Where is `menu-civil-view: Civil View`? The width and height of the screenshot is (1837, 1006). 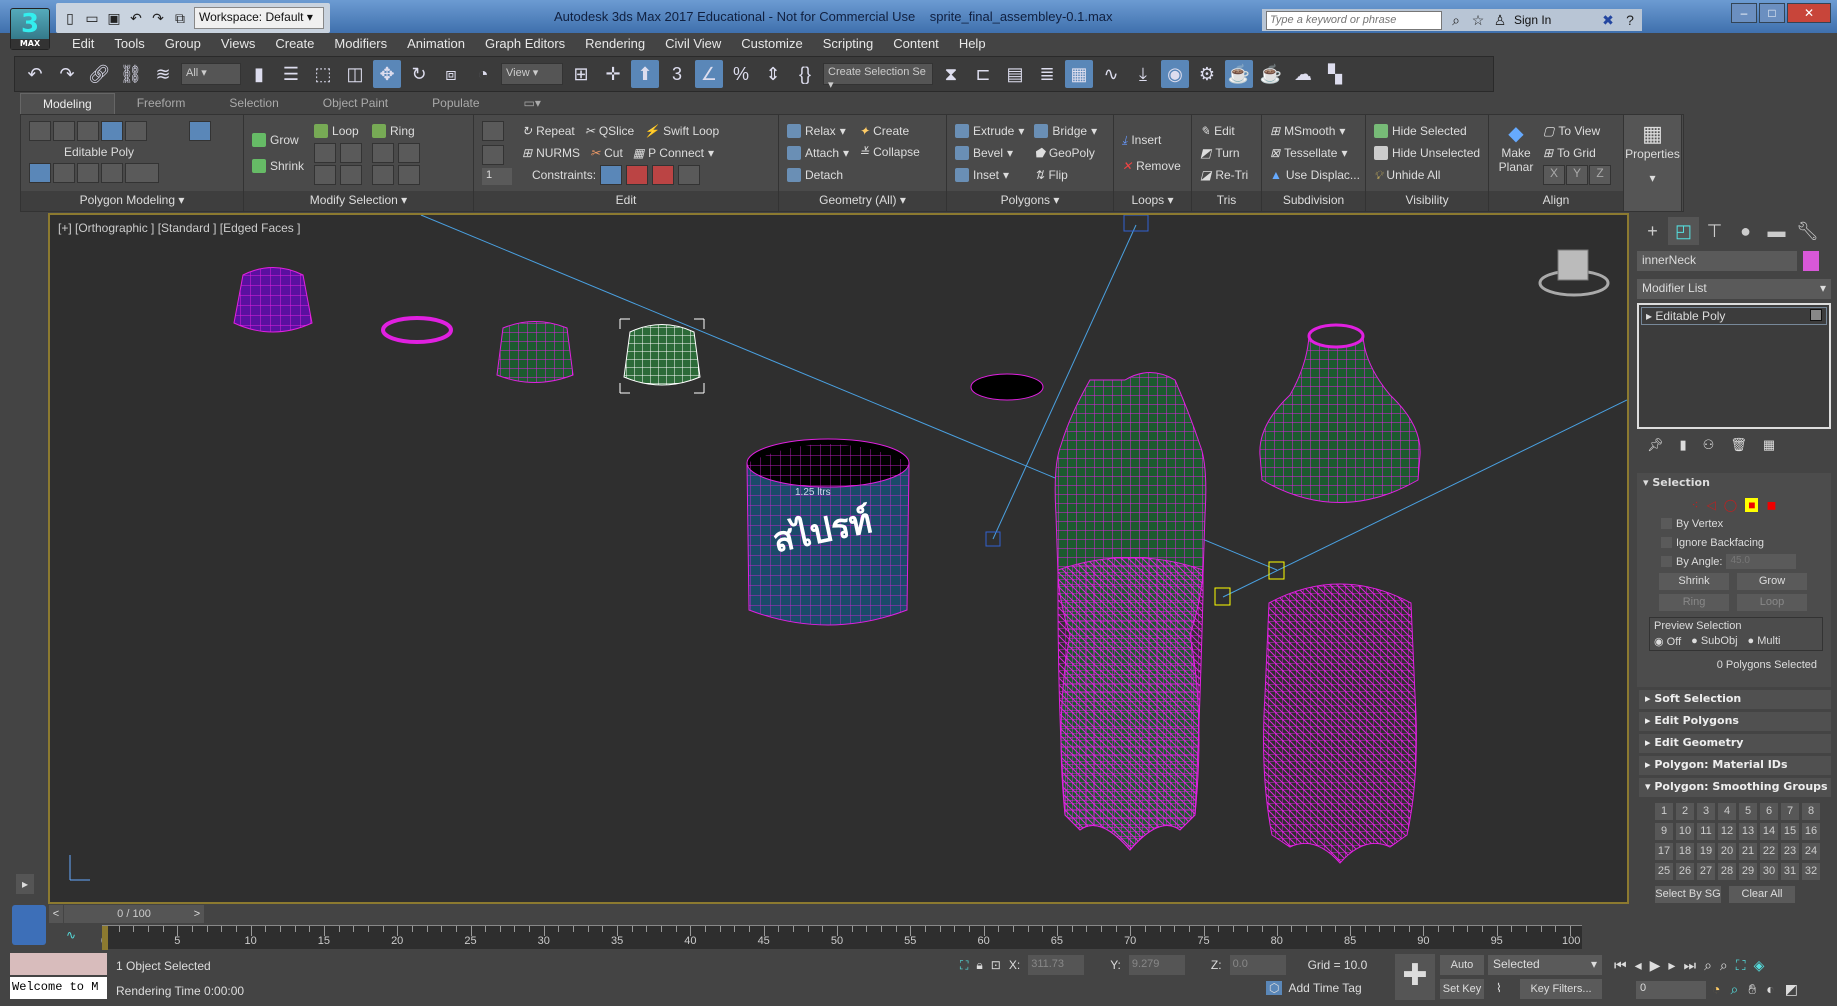 menu-civil-view: Civil View is located at coordinates (693, 44).